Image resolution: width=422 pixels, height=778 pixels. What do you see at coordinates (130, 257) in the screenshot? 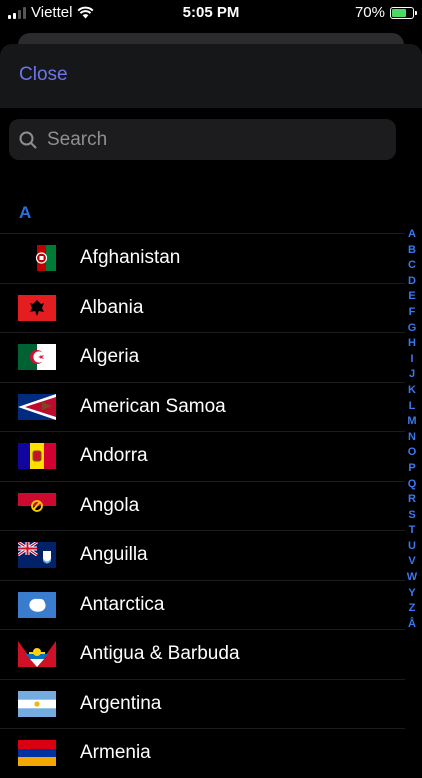
I see `country-name: Afghanistan` at bounding box center [130, 257].